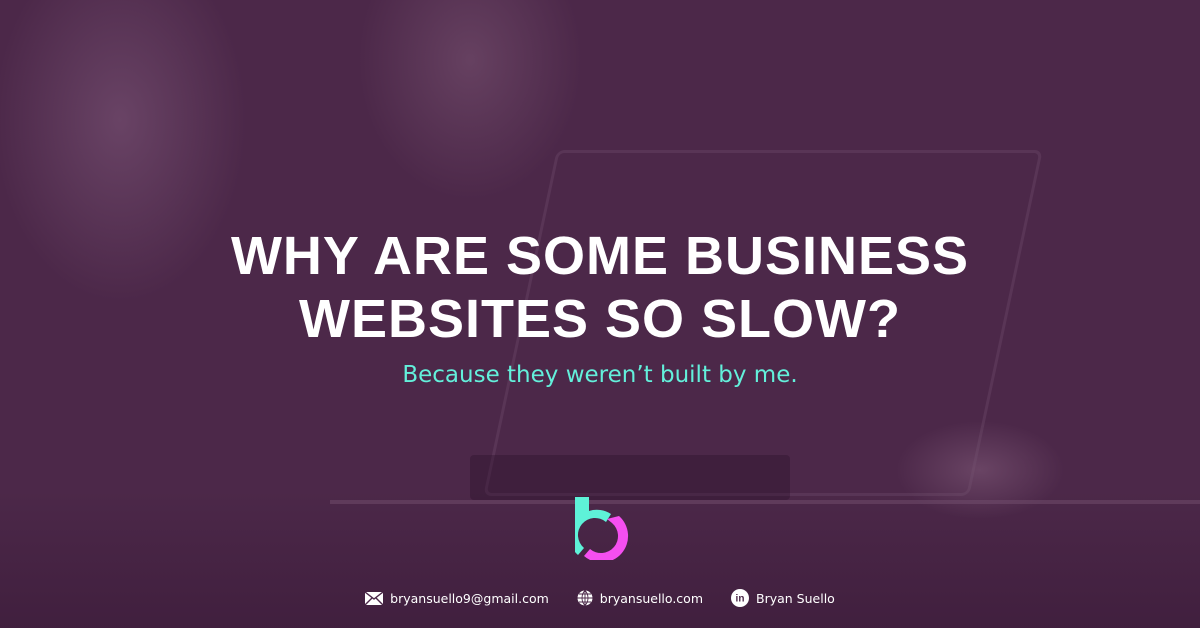 The image size is (1200, 628). What do you see at coordinates (602, 528) in the screenshot?
I see `logo-icon` at bounding box center [602, 528].